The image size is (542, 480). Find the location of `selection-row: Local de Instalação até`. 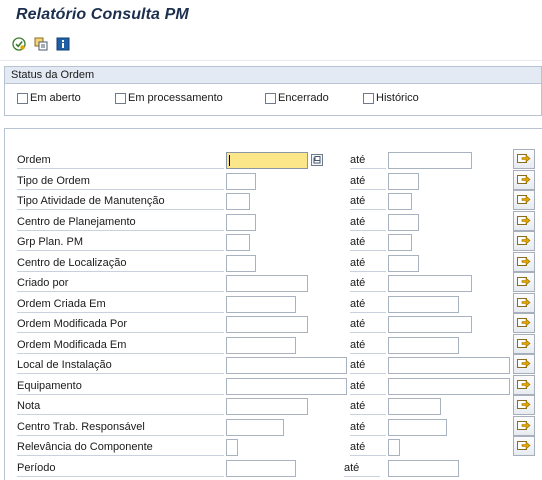

selection-row: Local de Instalação até is located at coordinates (273, 364).